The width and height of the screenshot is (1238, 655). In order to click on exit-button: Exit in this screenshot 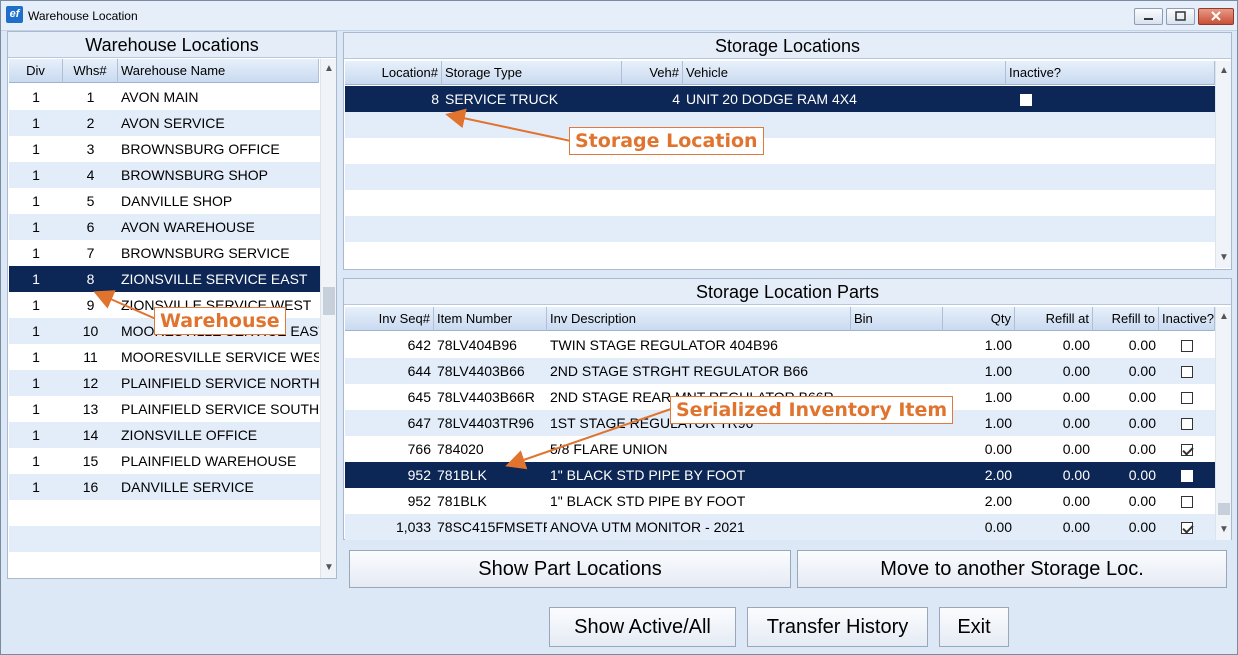, I will do `click(974, 627)`.